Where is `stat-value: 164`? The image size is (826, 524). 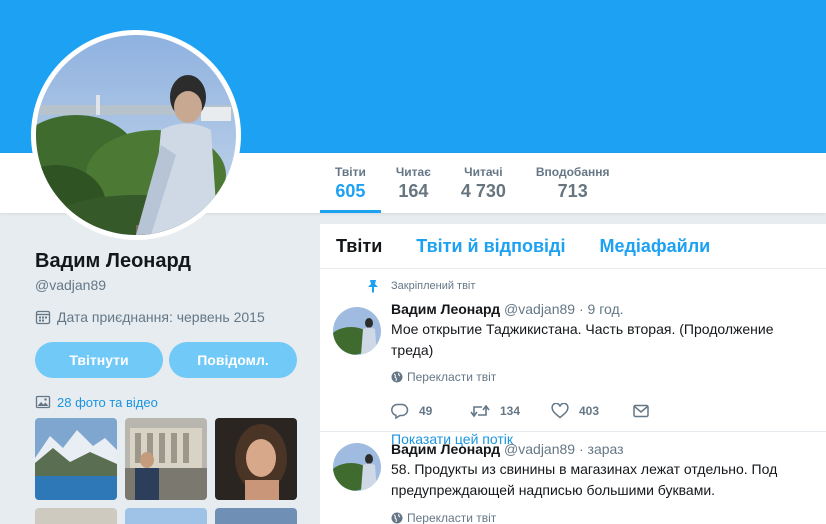 stat-value: 164 is located at coordinates (413, 191).